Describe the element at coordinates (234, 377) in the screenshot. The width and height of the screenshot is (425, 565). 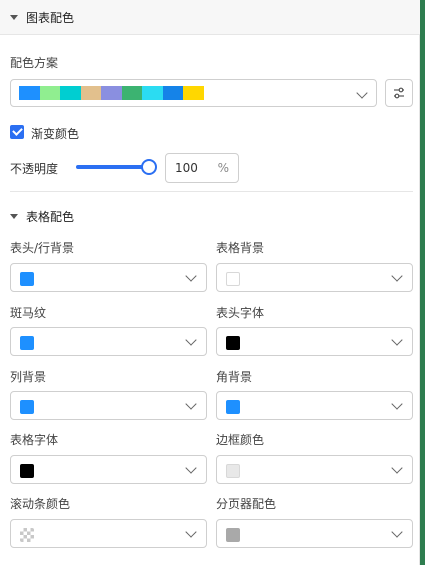
I see `field-label-corner-bg: 角背景` at that location.